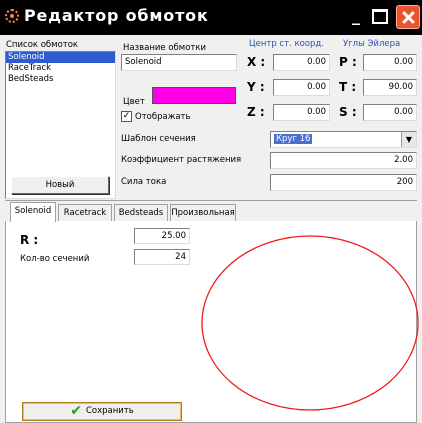  Describe the element at coordinates (162, 257) in the screenshot. I see `sections-count-input: 24` at that location.